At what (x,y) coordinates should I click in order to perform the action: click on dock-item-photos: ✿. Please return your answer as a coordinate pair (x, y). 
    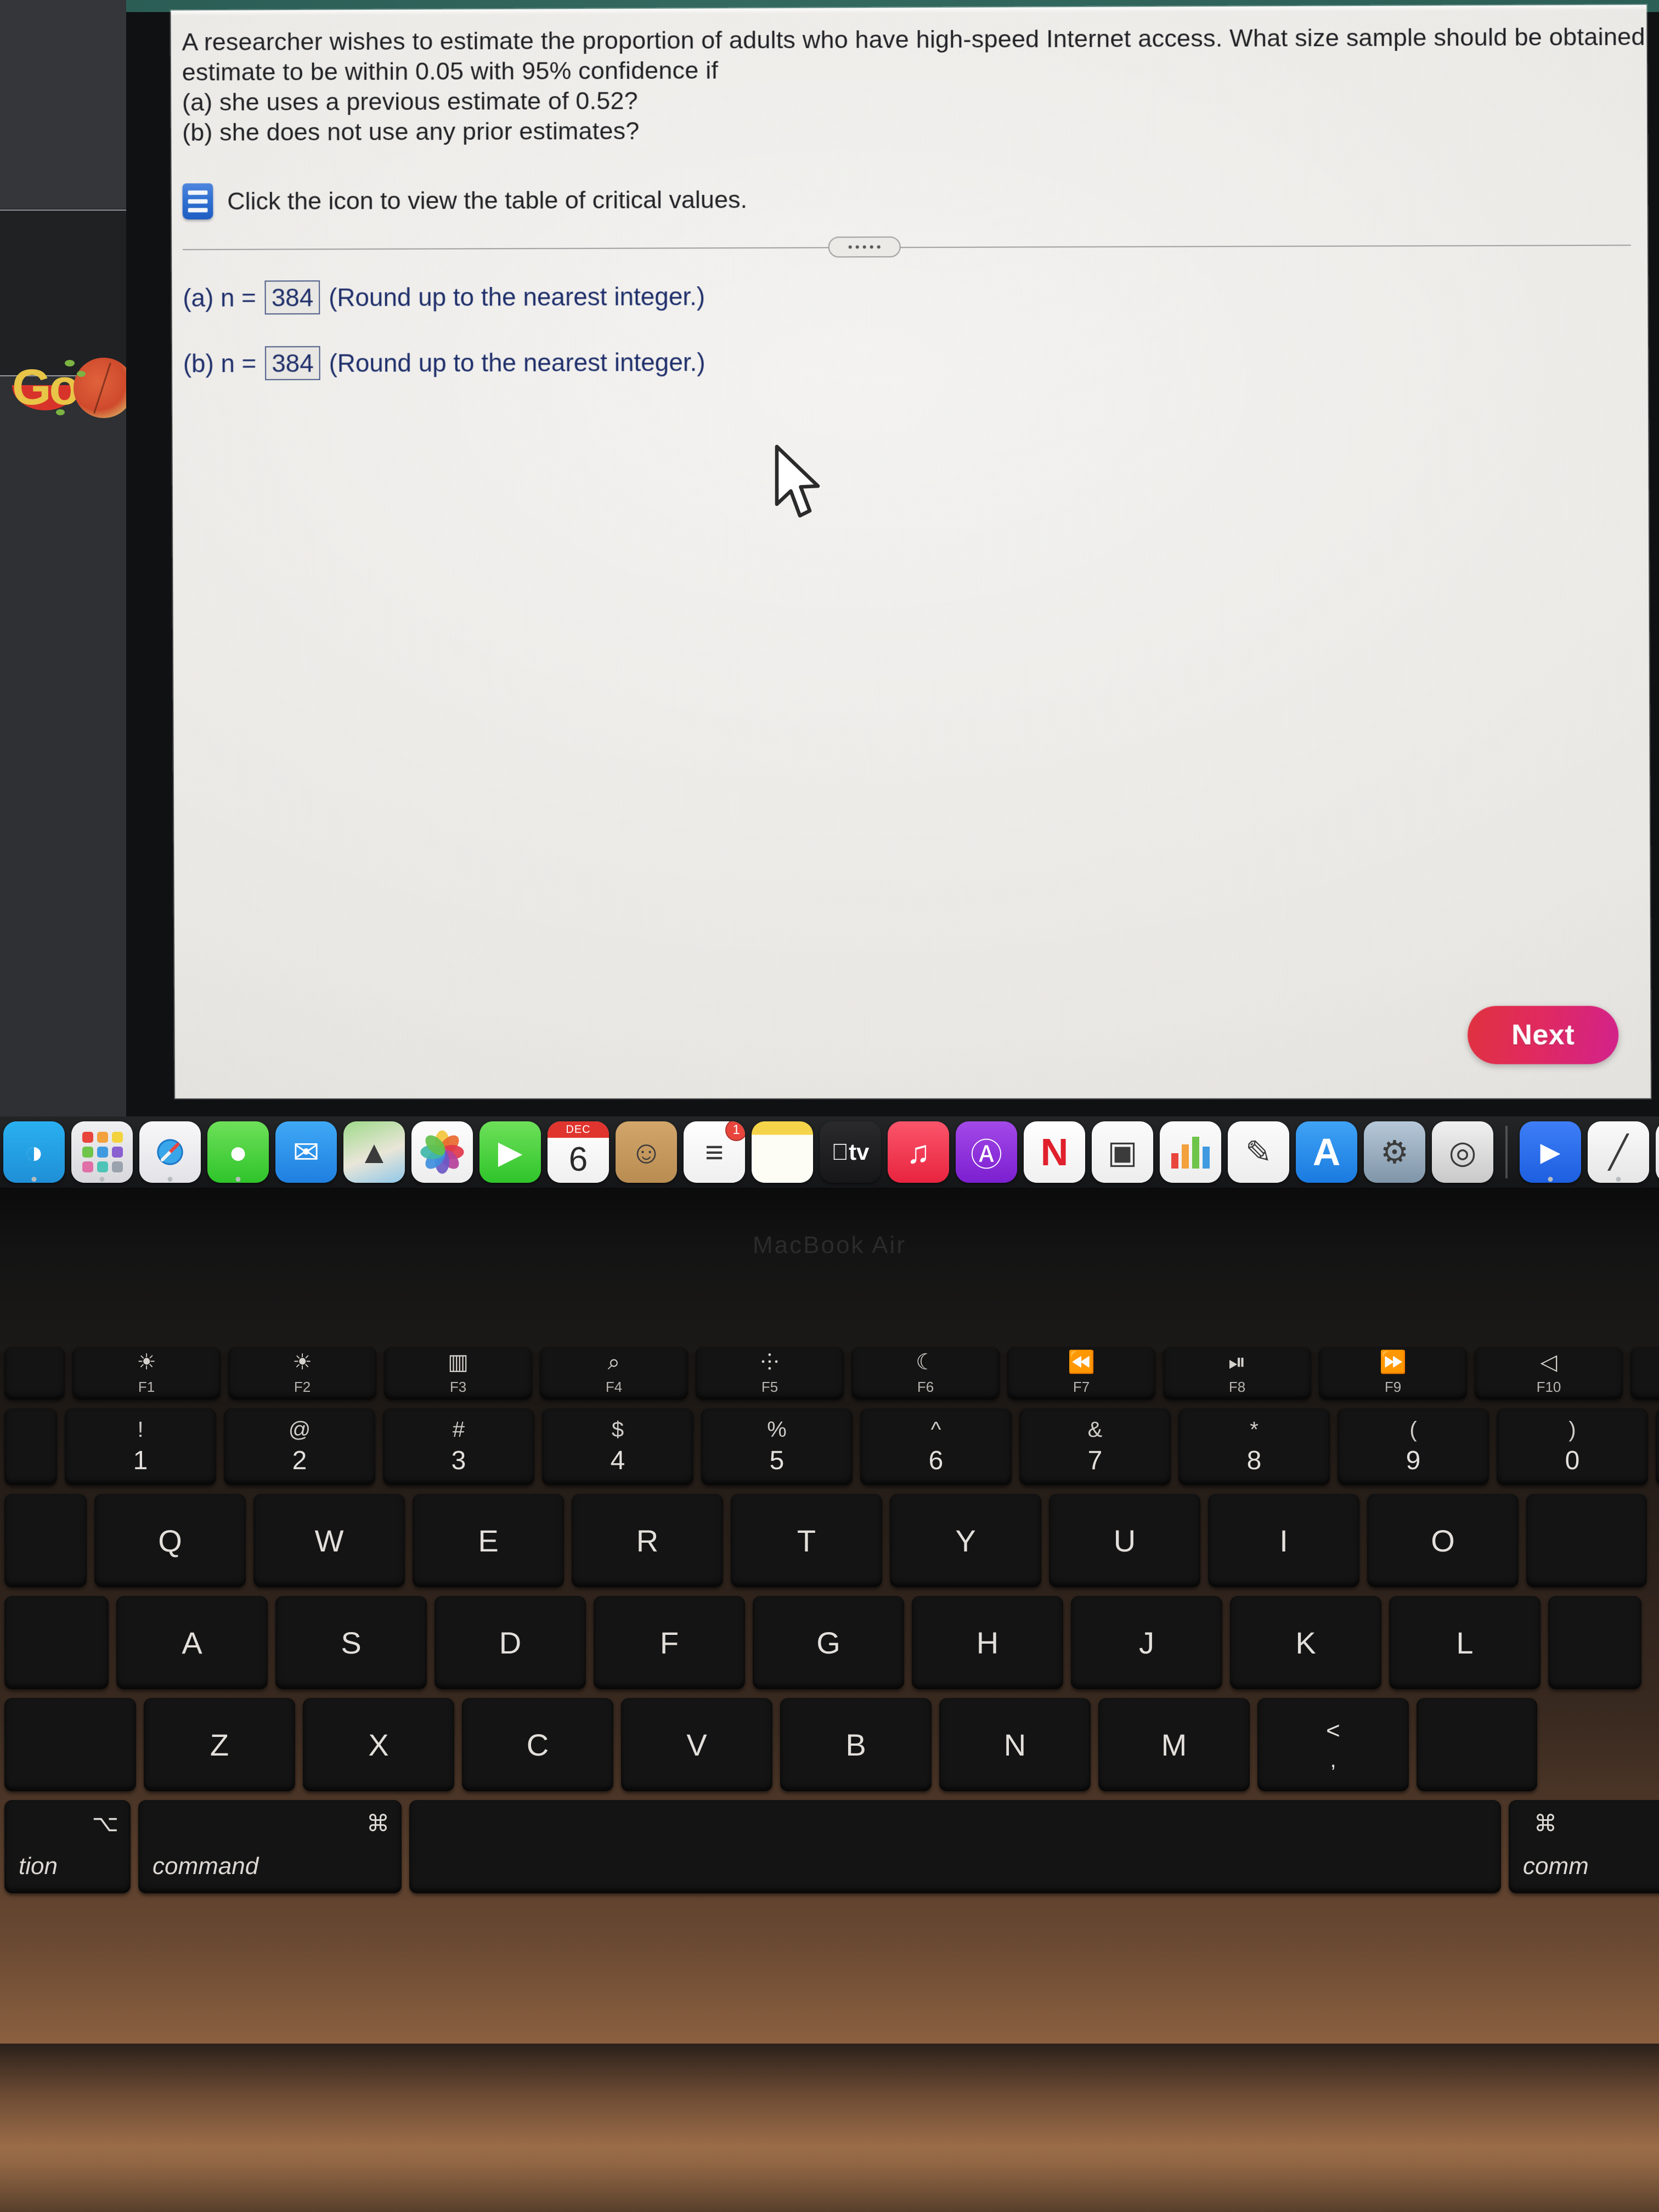
    Looking at the image, I should click on (442, 1152).